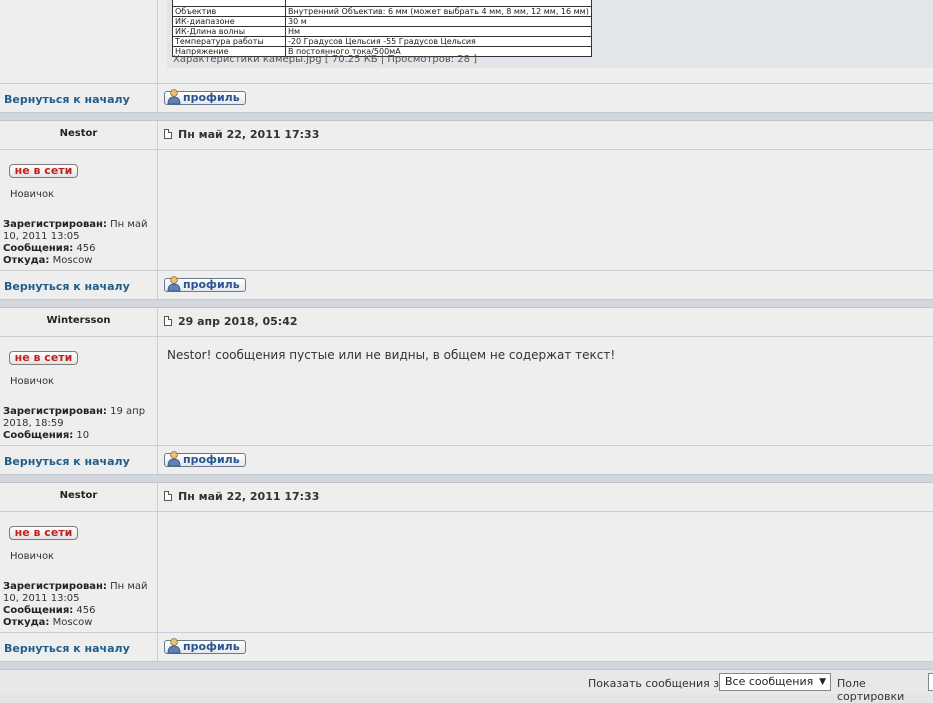  What do you see at coordinates (401, 59) in the screenshot?
I see `attachment-file-info: [ 70.25 КБ | Просмотров: 28 ]` at bounding box center [401, 59].